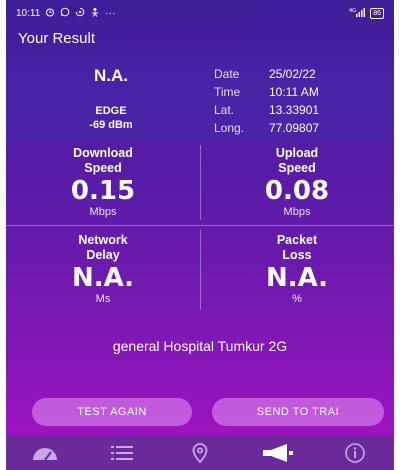 The image size is (400, 470). I want to click on info-value: 10:11 AM, so click(294, 92).